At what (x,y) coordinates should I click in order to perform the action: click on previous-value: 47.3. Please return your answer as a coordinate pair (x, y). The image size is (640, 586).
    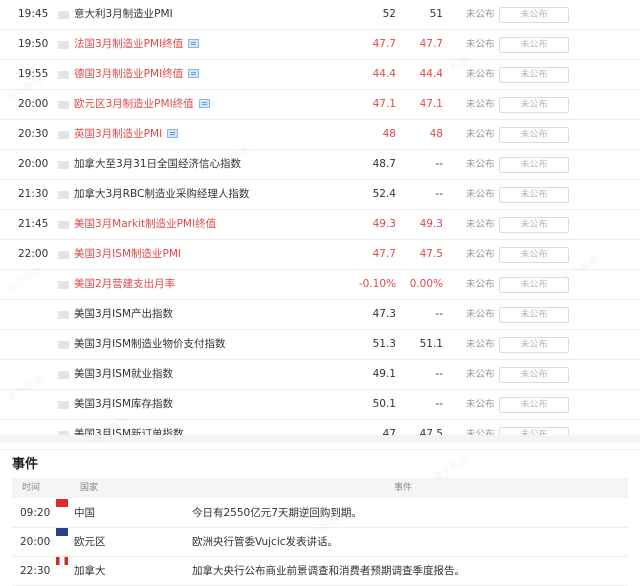
    Looking at the image, I should click on (384, 314).